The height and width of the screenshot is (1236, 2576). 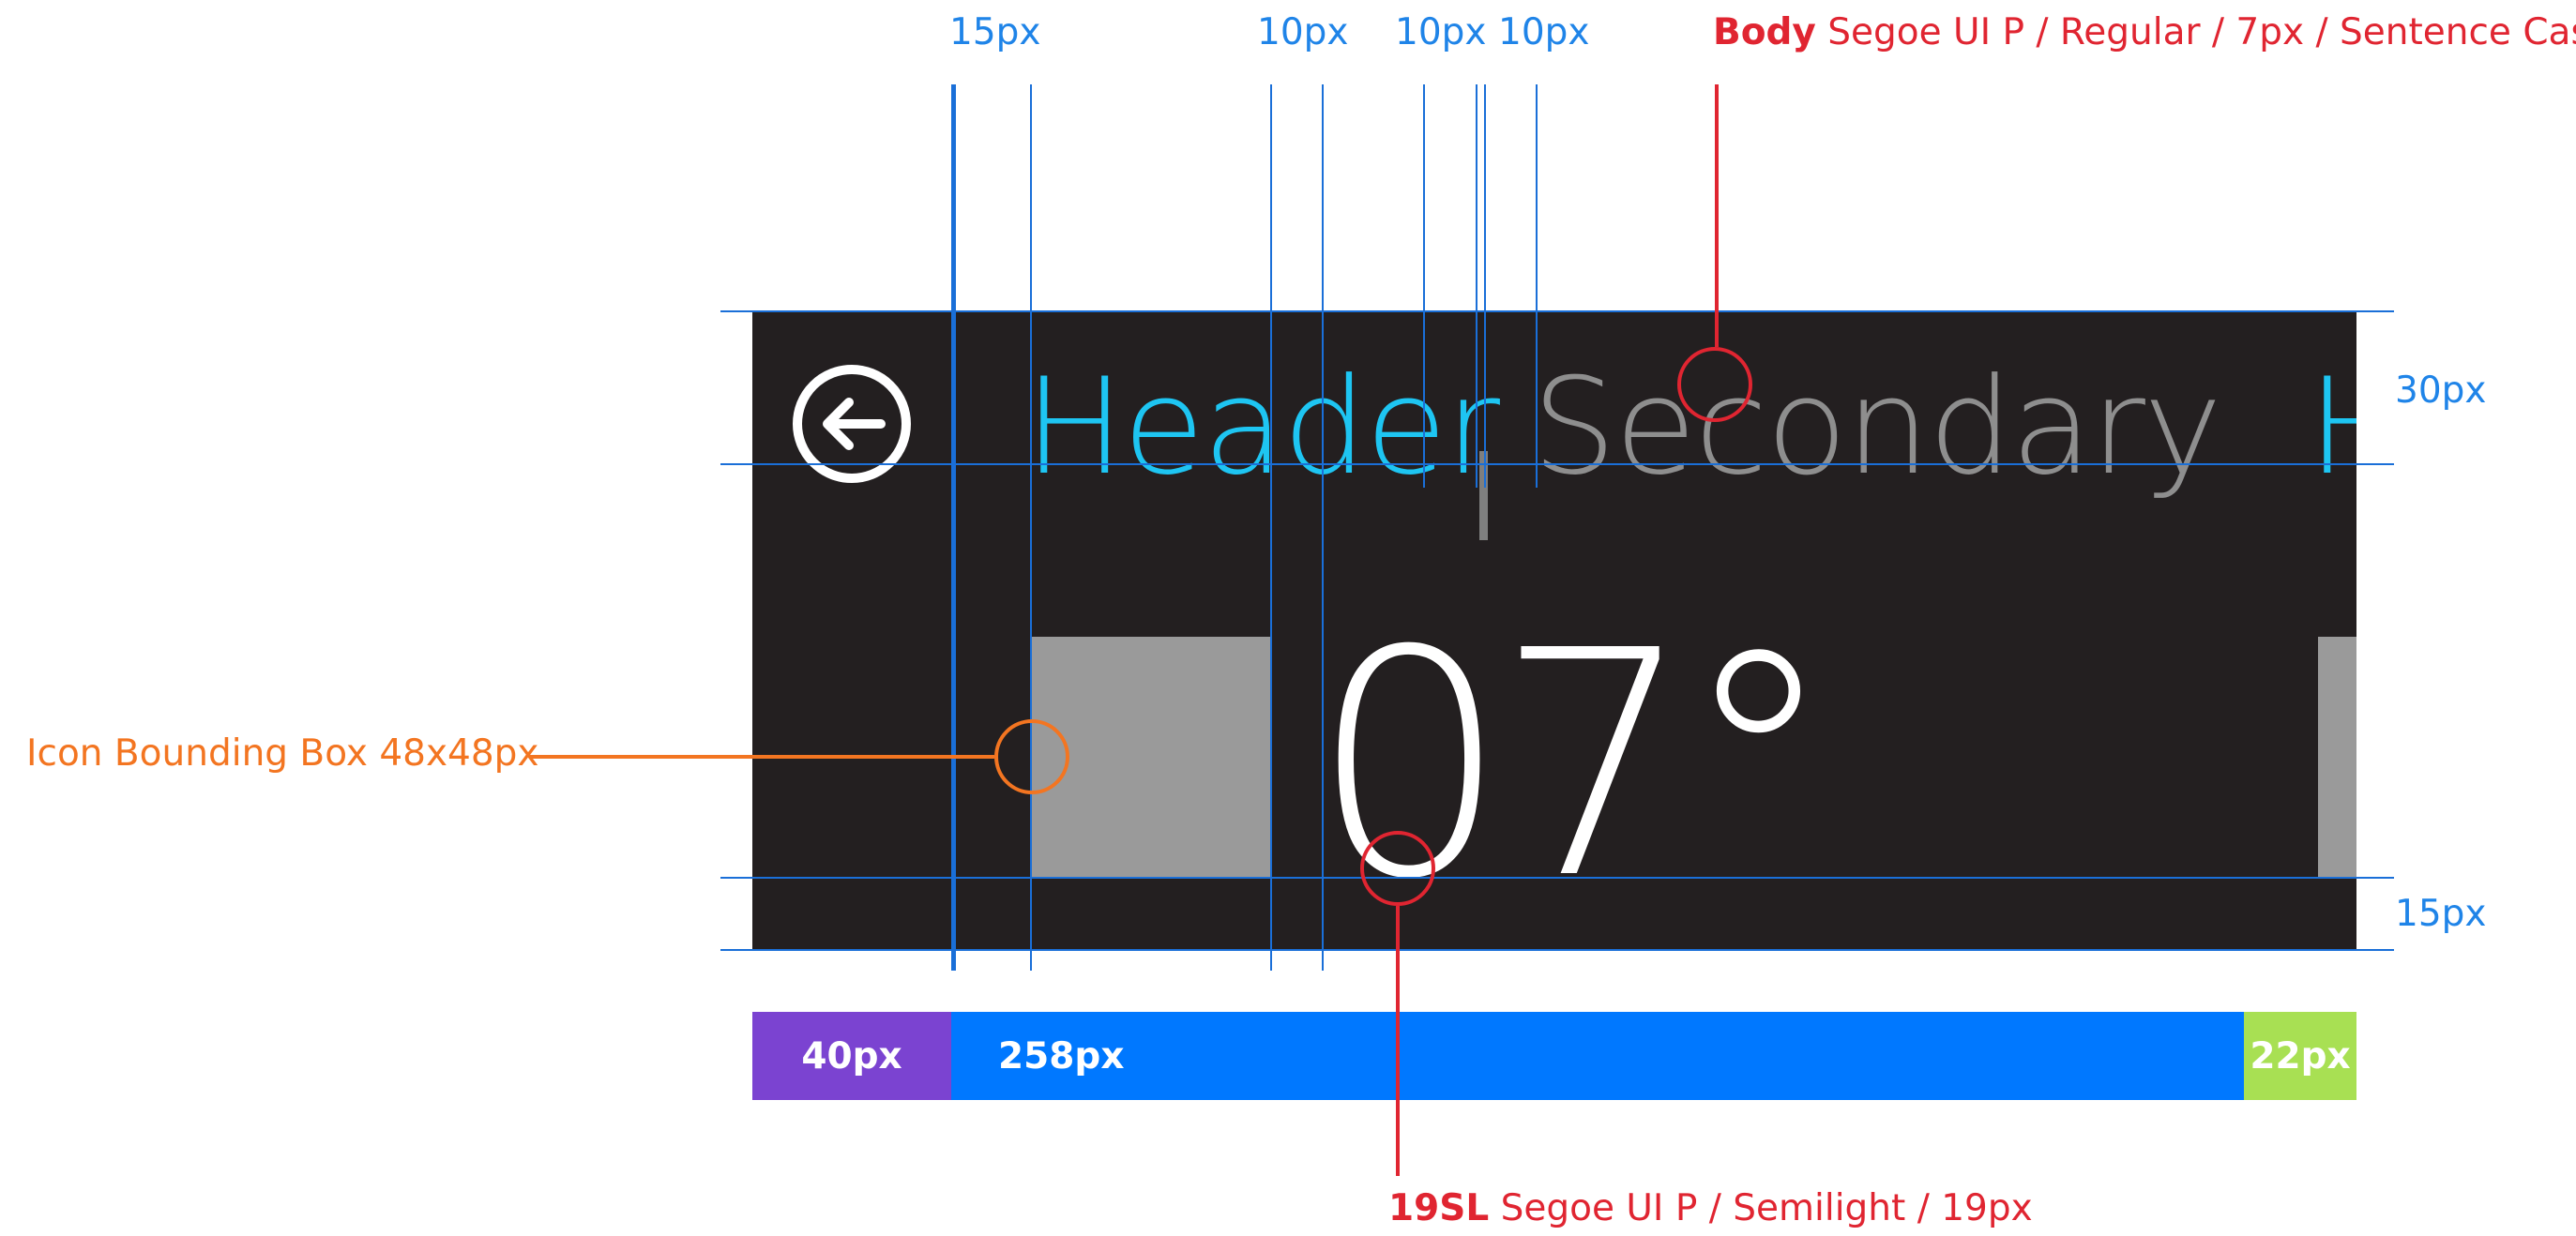 What do you see at coordinates (1597, 1056) in the screenshot?
I see `column-content: 258px` at bounding box center [1597, 1056].